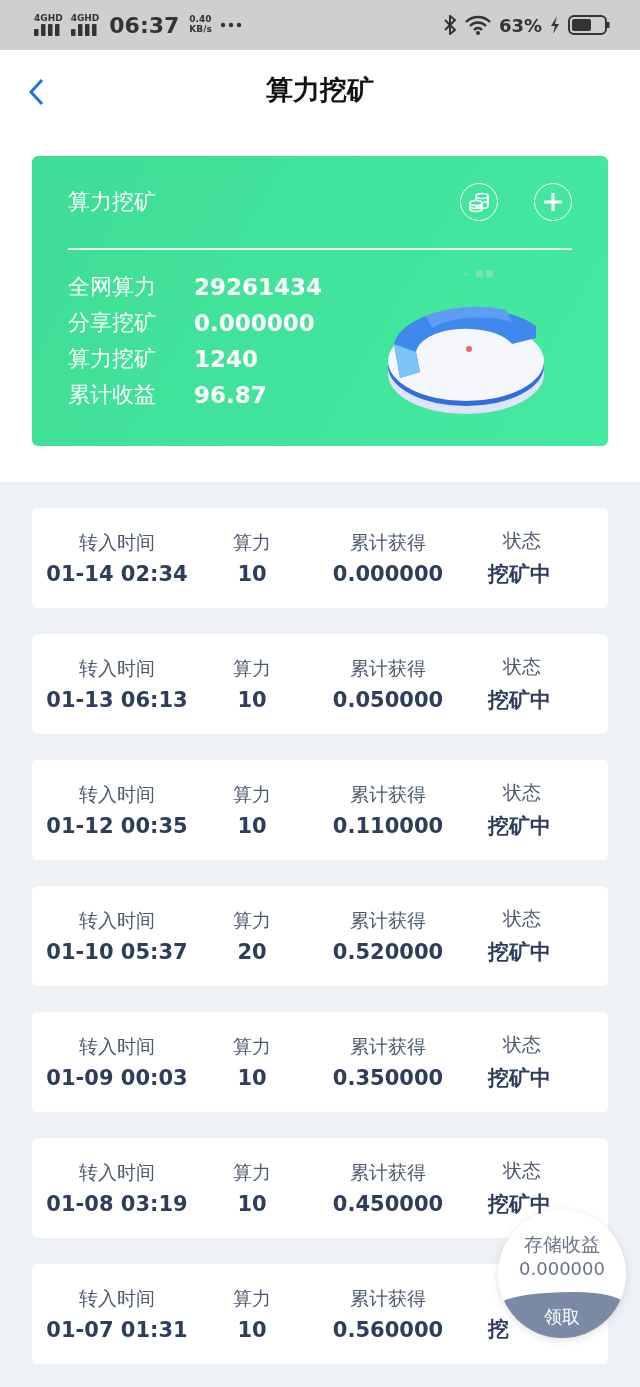  What do you see at coordinates (117, 1078) in the screenshot?
I see `transfer-time: 01-09 00:03` at bounding box center [117, 1078].